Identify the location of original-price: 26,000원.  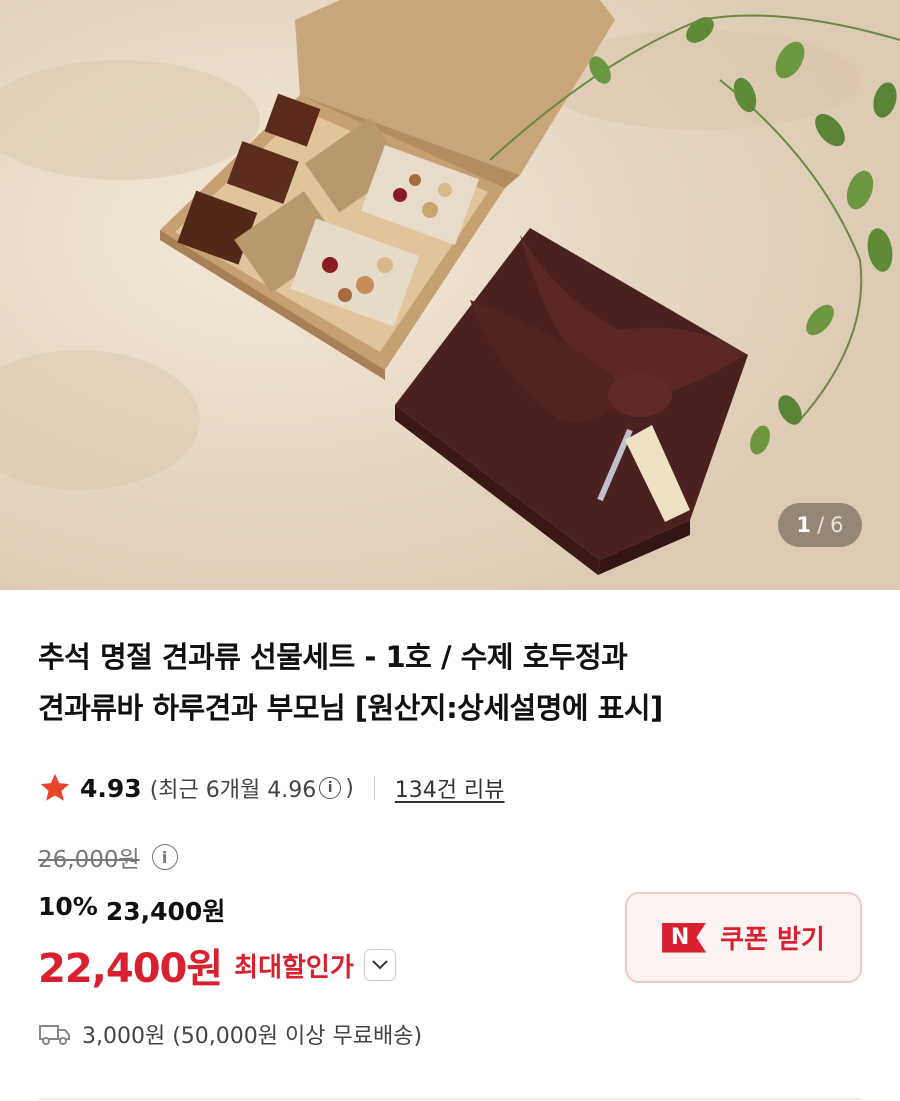
(89, 860).